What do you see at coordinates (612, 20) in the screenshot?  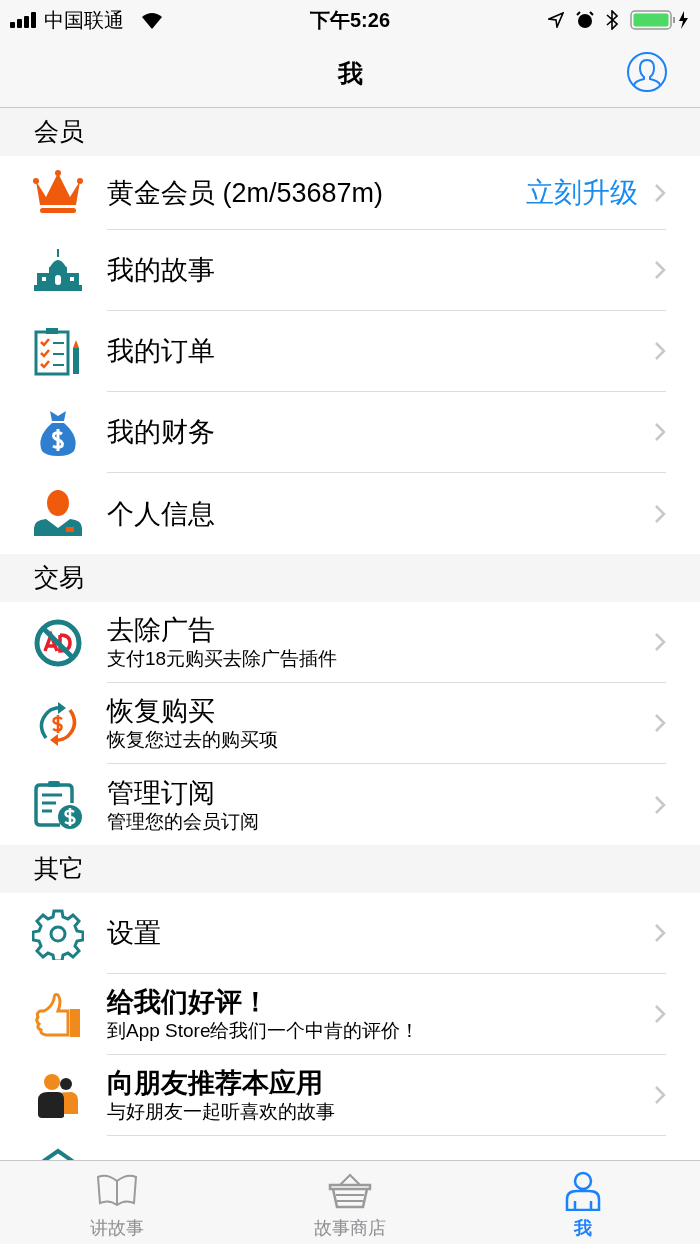 I see `bluetooth-icon` at bounding box center [612, 20].